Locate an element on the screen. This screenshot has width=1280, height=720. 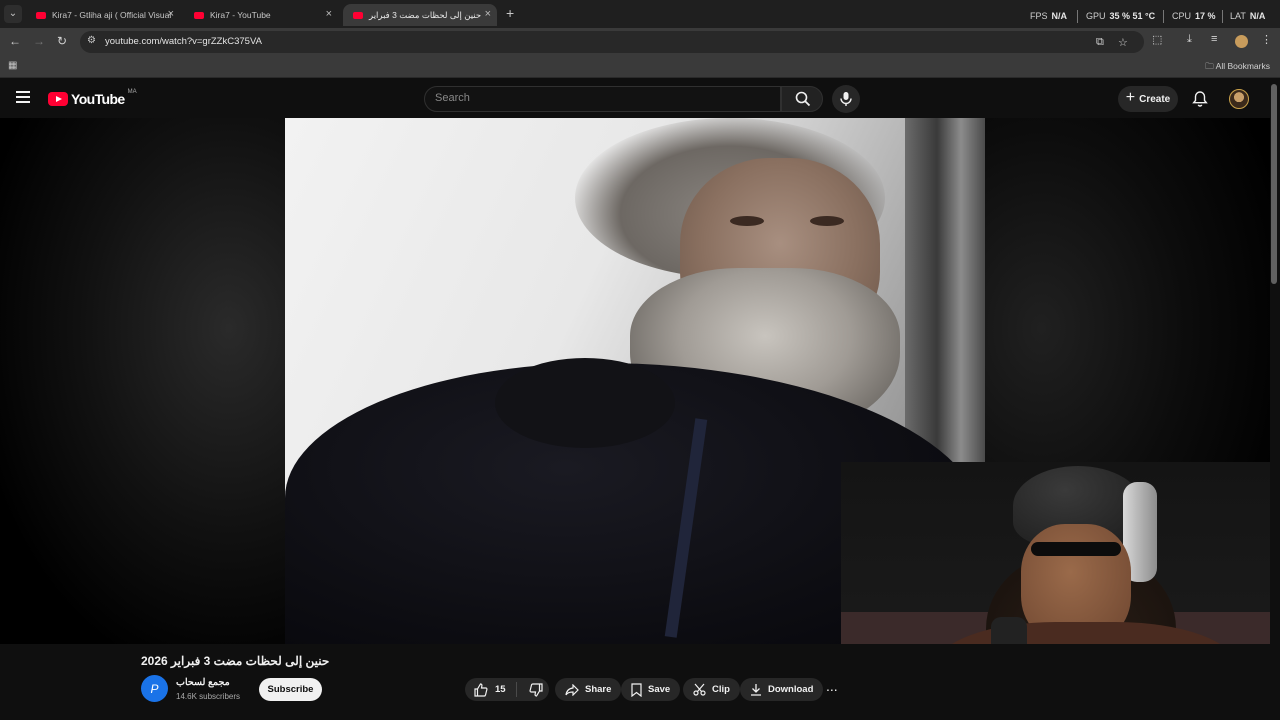
cpu-readout: CPU 17 % is located at coordinates (1194, 16).